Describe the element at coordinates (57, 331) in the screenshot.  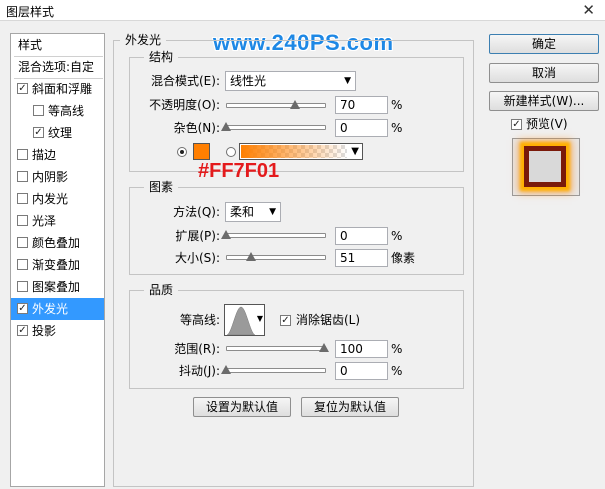
I see `sidebar-item: ✓ 投影` at that location.